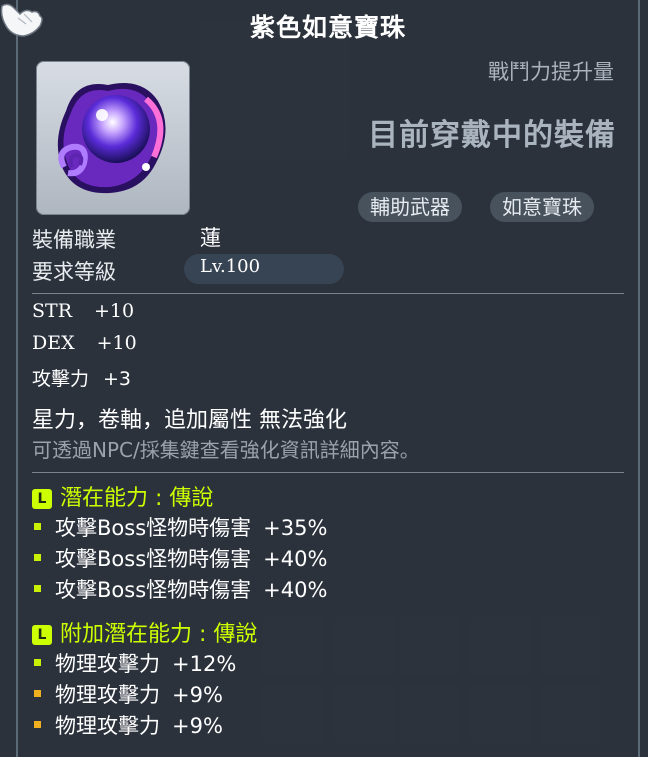 The image size is (648, 757). Describe the element at coordinates (492, 135) in the screenshot. I see `equipped-label: 目前穿戴中的裝備` at that location.